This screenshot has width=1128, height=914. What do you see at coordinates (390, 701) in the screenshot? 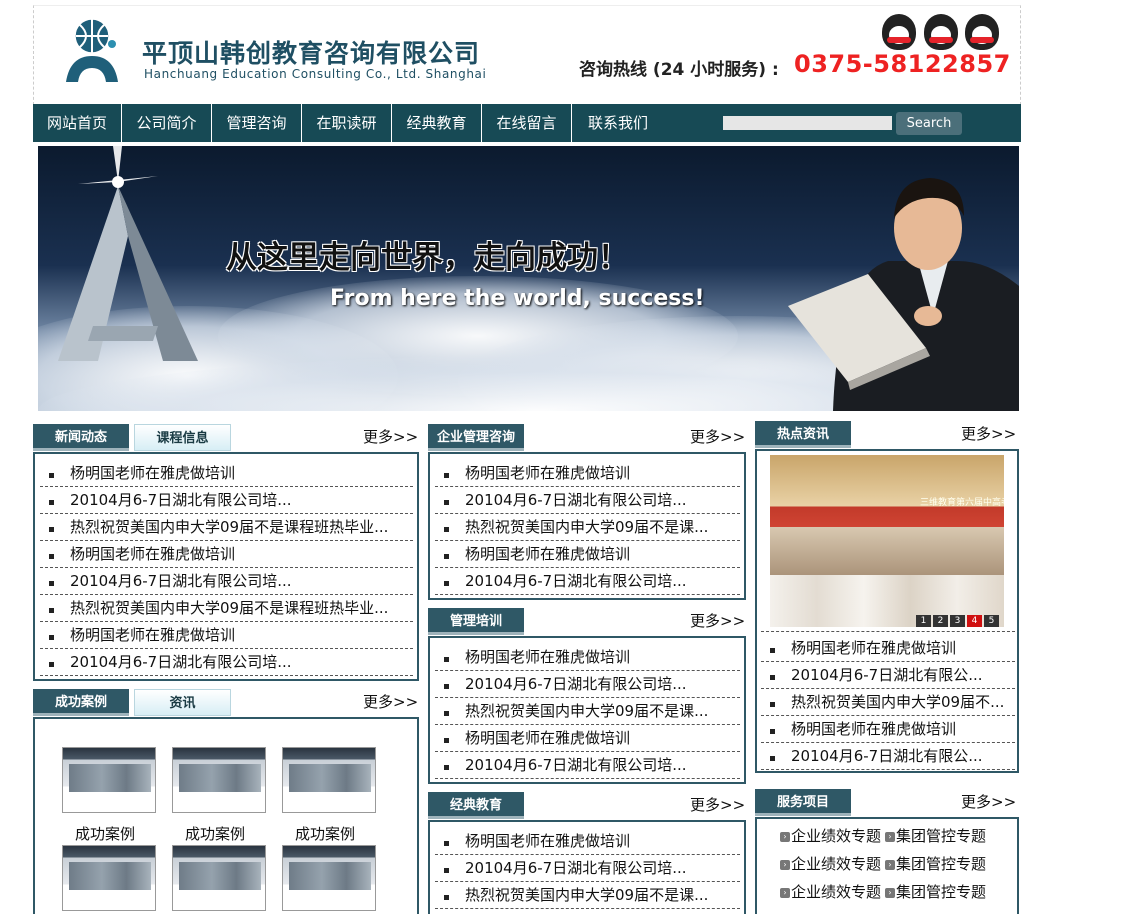
I see `cases-more-link: 更多>>` at bounding box center [390, 701].